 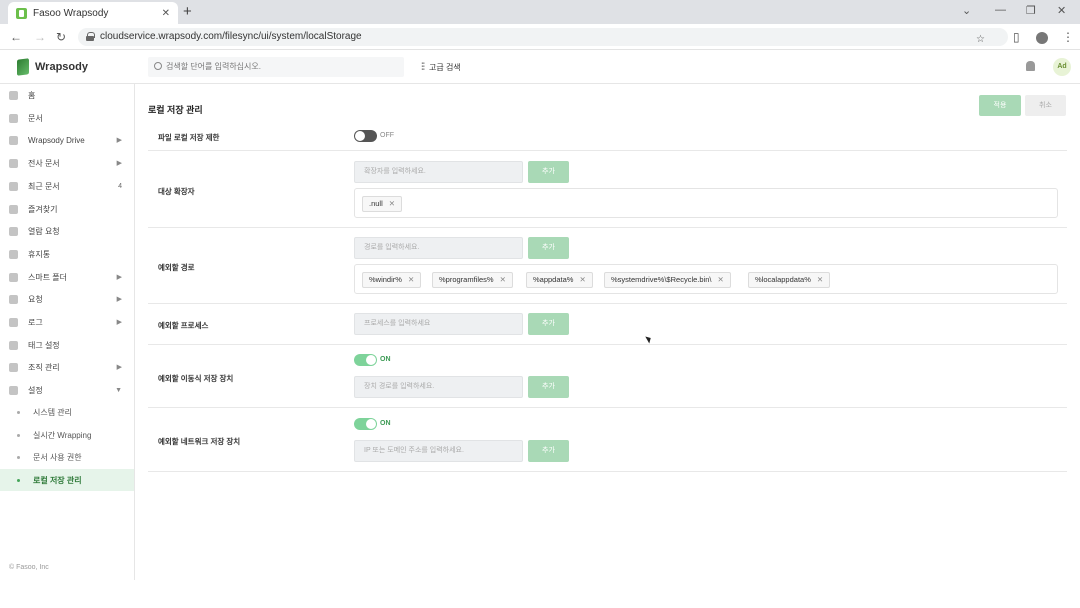 I want to click on exclude-process-input: 프로세스를 입력하세요, so click(x=438, y=324).